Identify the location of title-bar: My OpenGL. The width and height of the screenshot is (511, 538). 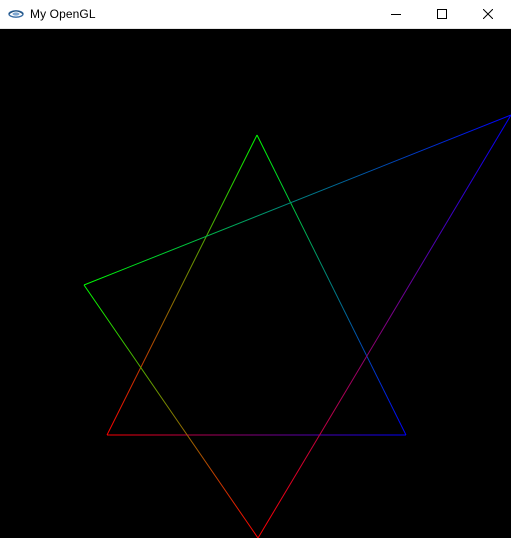
(255, 14).